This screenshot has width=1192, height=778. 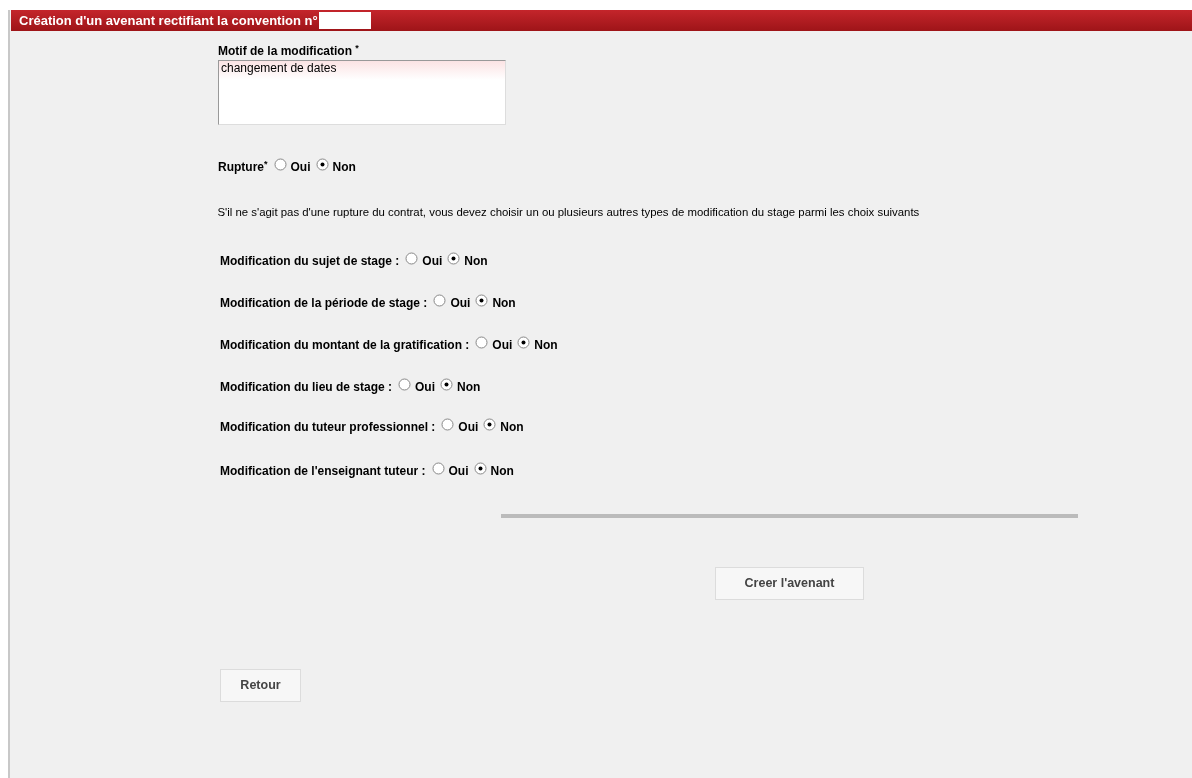 I want to click on field-label: Motif de la modification $^{*}$, so click(x=289, y=51).